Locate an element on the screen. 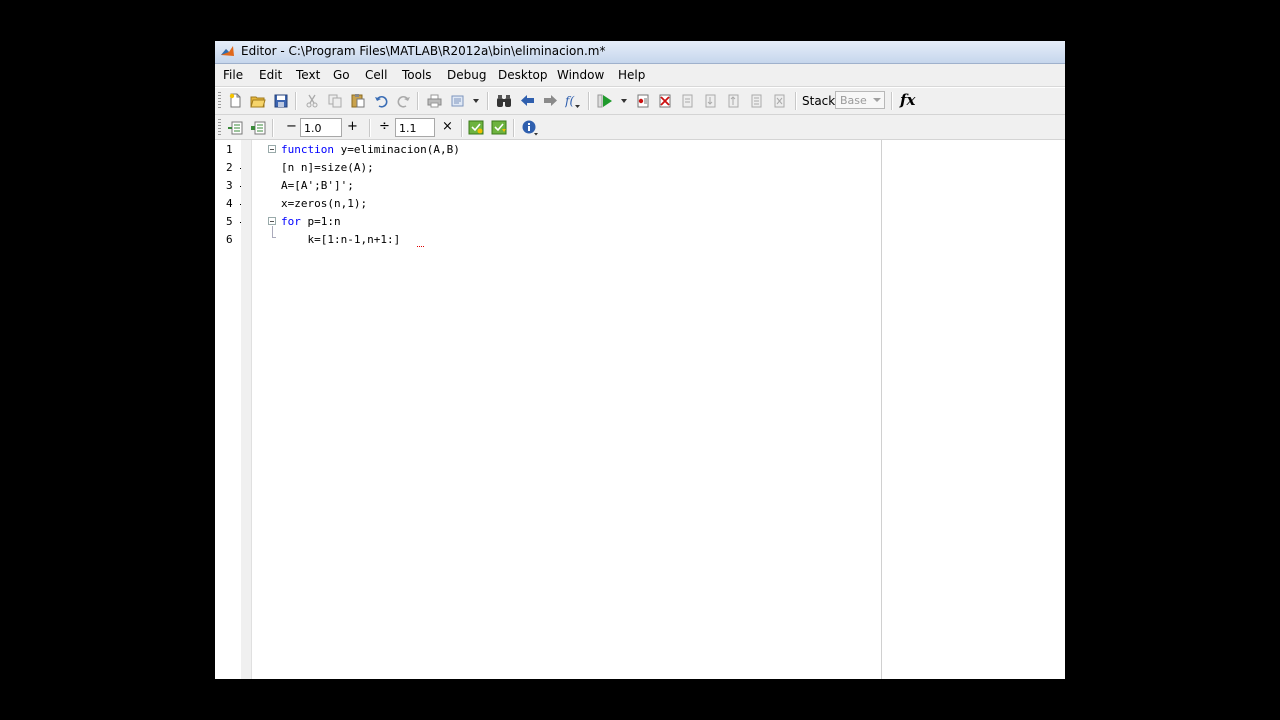  new-file-icon is located at coordinates (235, 100).